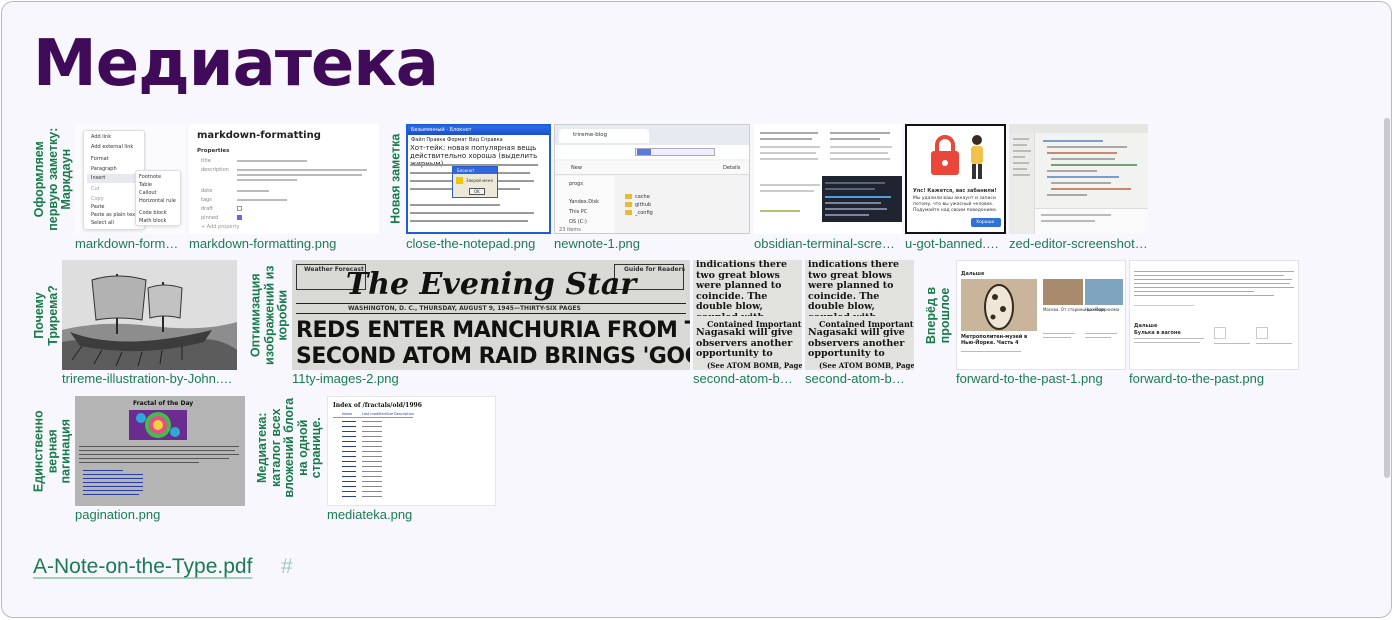  What do you see at coordinates (828, 243) in the screenshot?
I see `caption: obsidian-terminal-screenshot.png` at bounding box center [828, 243].